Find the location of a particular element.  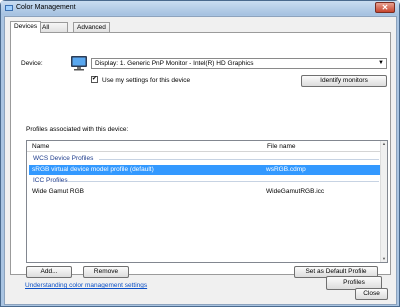

tab-devices: Devices is located at coordinates (26, 27).